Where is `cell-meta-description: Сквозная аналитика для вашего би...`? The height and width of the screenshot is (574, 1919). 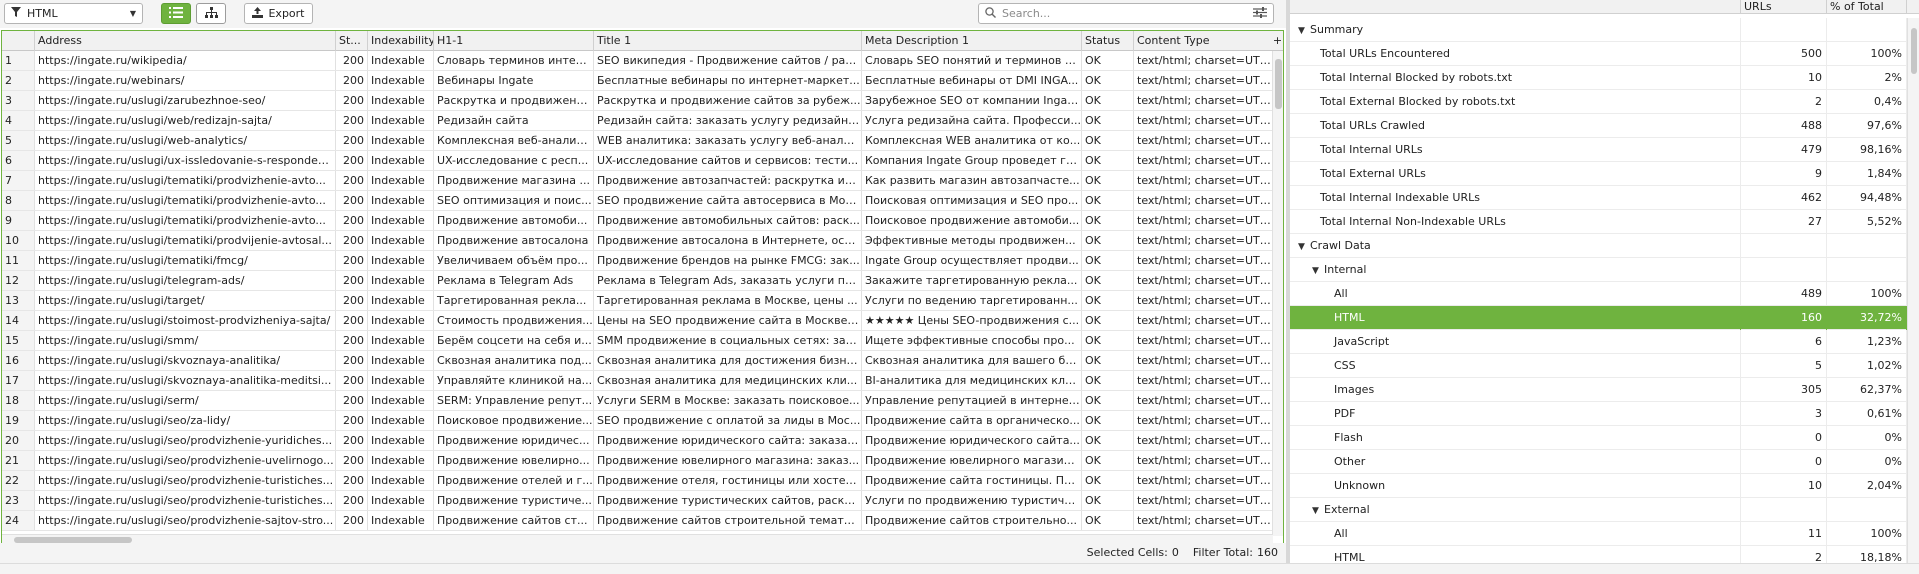
cell-meta-description: Сквозная аналитика для вашего би... is located at coordinates (972, 360).